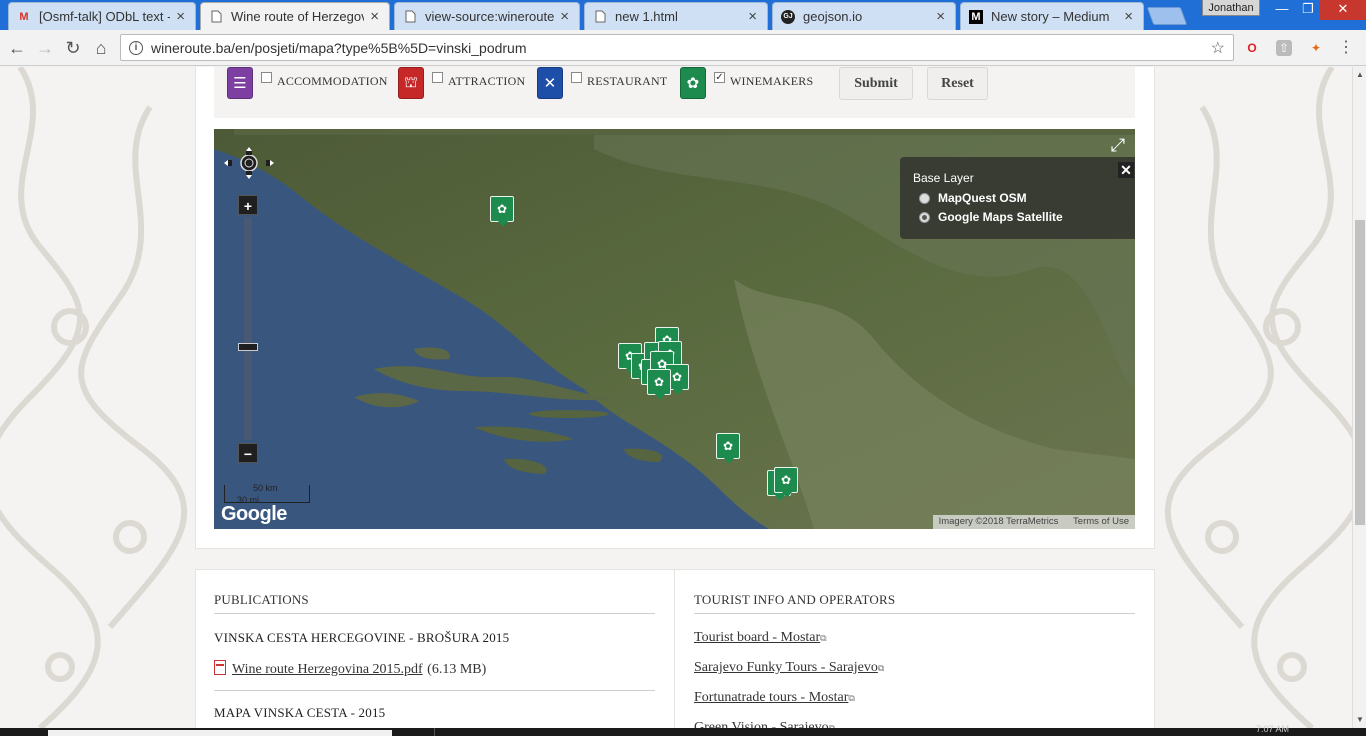 Image resolution: width=1366 pixels, height=736 pixels. What do you see at coordinates (411, 83) in the screenshot?
I see `landmark-icon: ⛫` at bounding box center [411, 83].